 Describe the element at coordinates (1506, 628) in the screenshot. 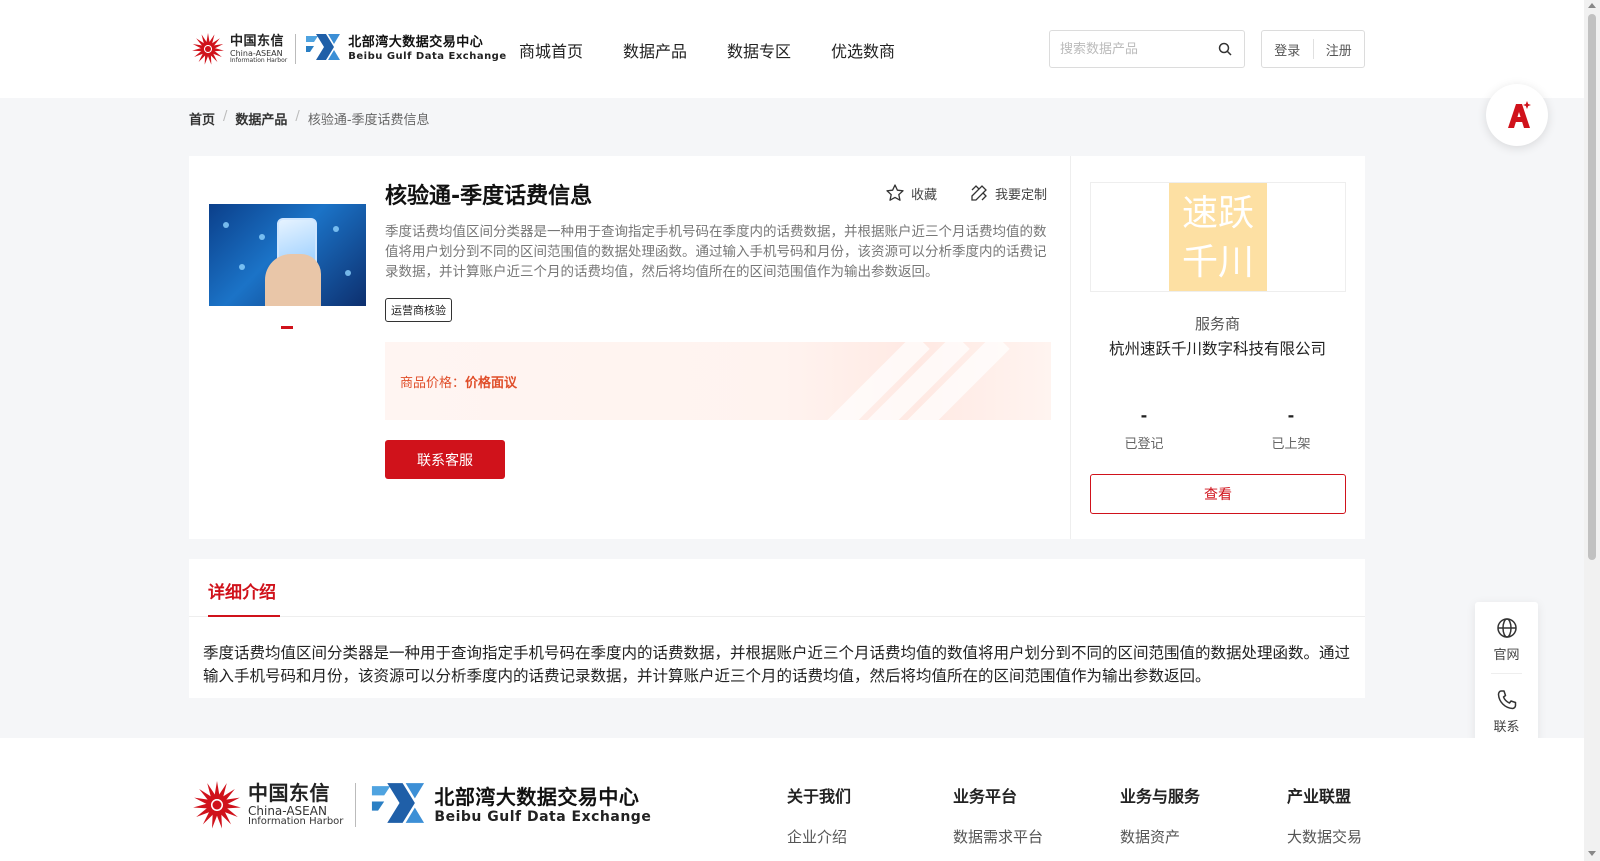

I see `globe-icon` at that location.